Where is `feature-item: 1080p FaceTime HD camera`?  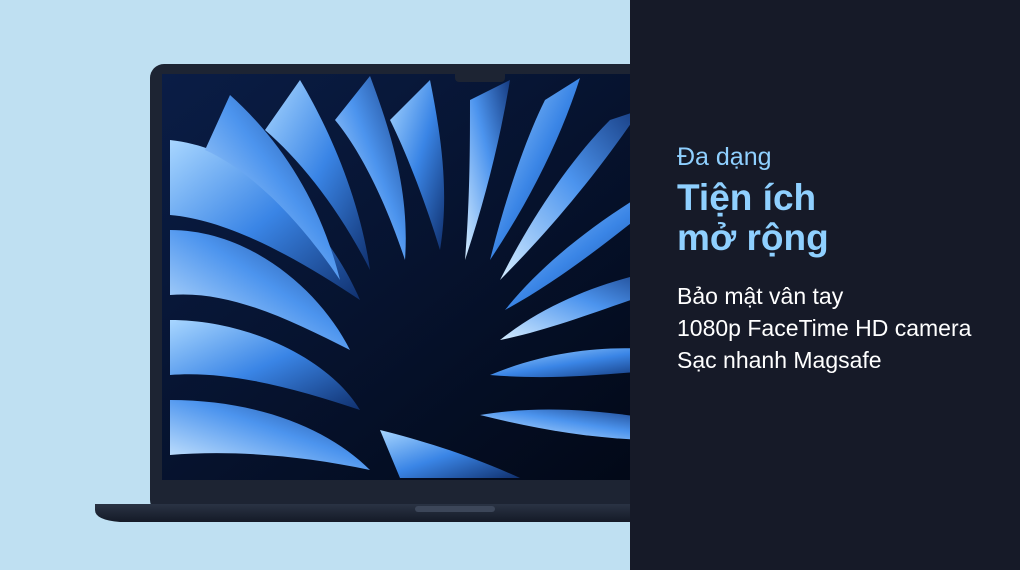
feature-item: 1080p FaceTime HD camera is located at coordinates (824, 328).